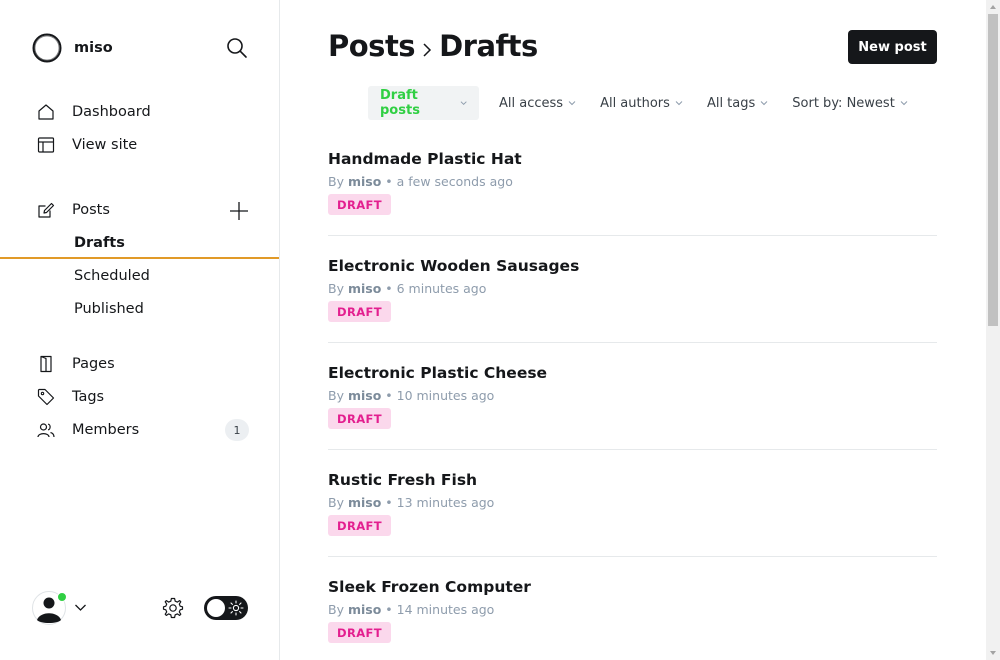 The image size is (1000, 660). I want to click on sidebar-item-label: Posts, so click(91, 210).